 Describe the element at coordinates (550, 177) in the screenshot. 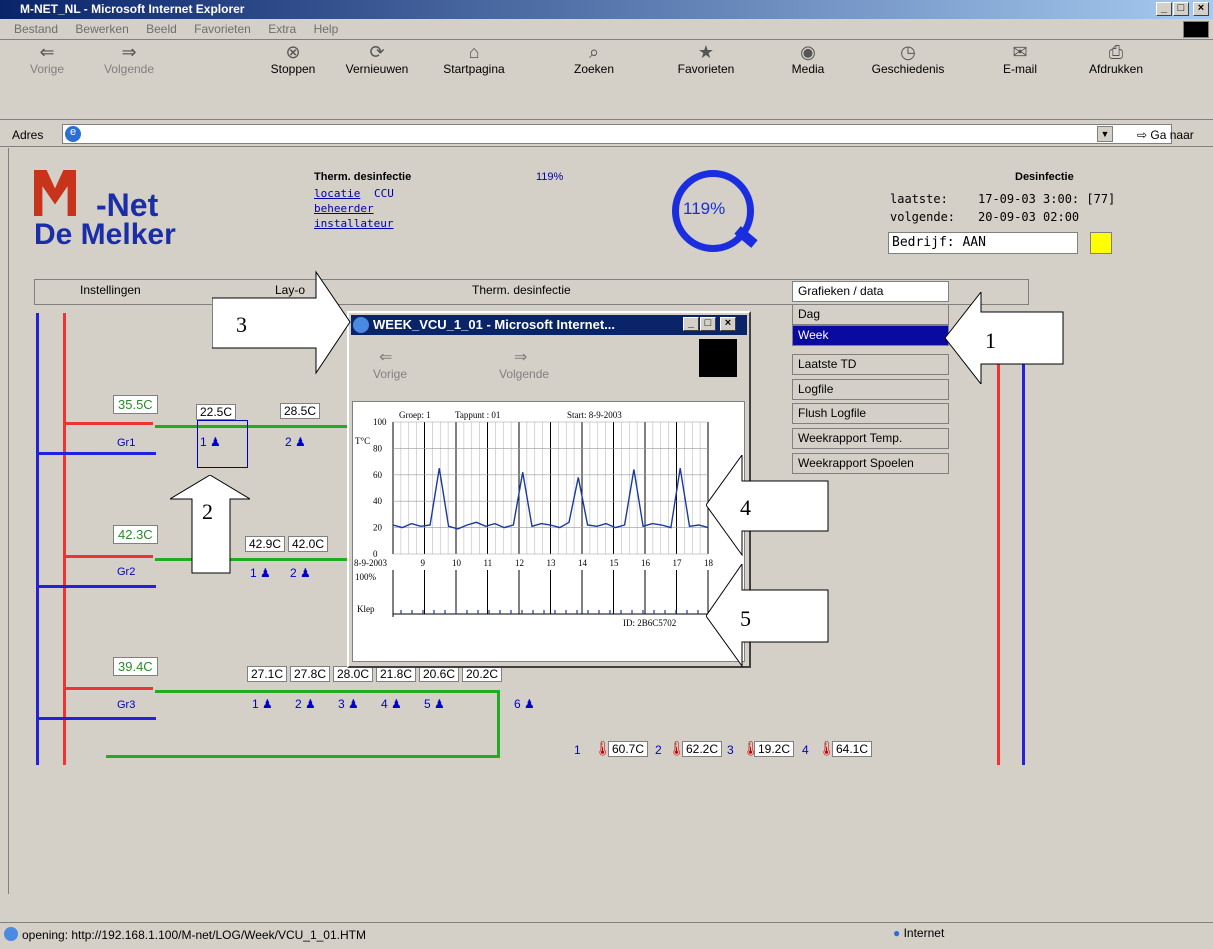

I see `header-percent: 119%` at that location.